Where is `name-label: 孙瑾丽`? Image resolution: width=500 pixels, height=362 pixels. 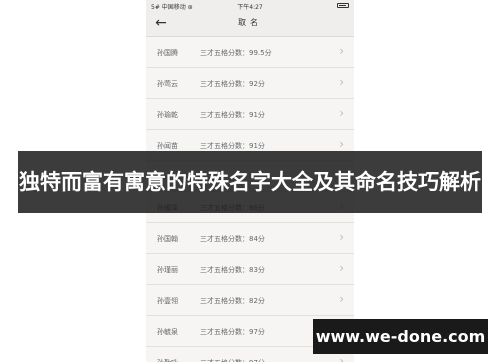
name-label: 孙瑾丽 is located at coordinates (167, 270).